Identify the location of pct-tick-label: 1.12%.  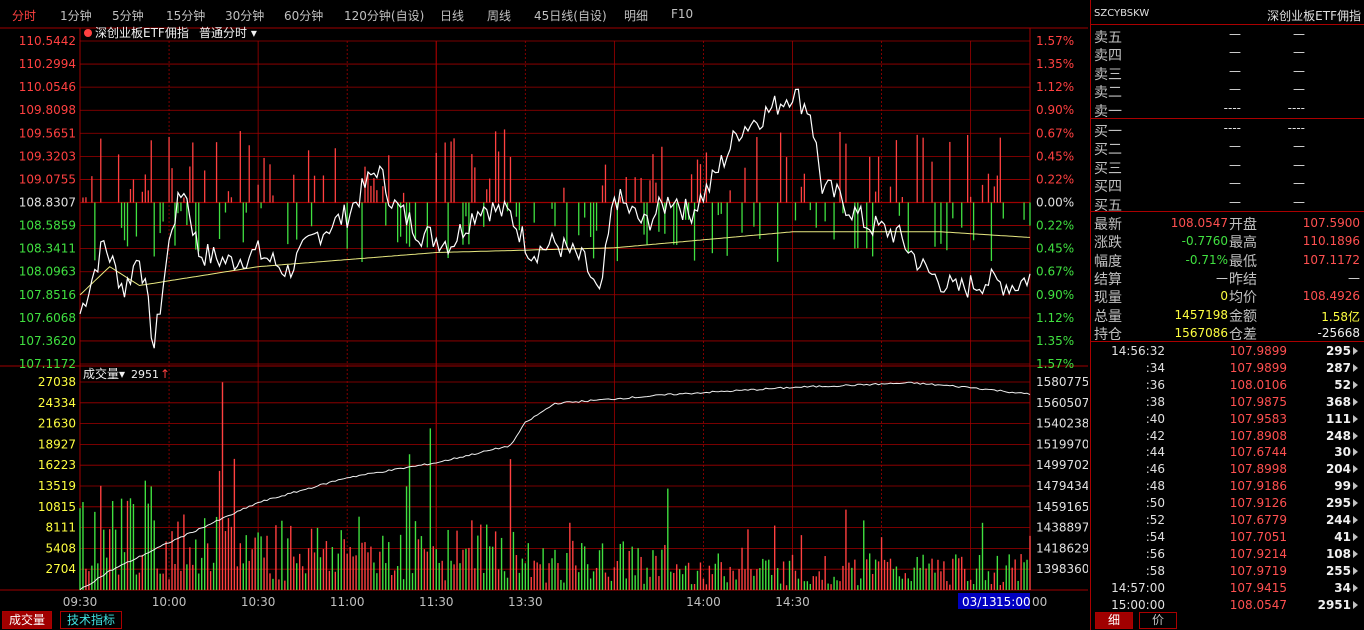
(1055, 87).